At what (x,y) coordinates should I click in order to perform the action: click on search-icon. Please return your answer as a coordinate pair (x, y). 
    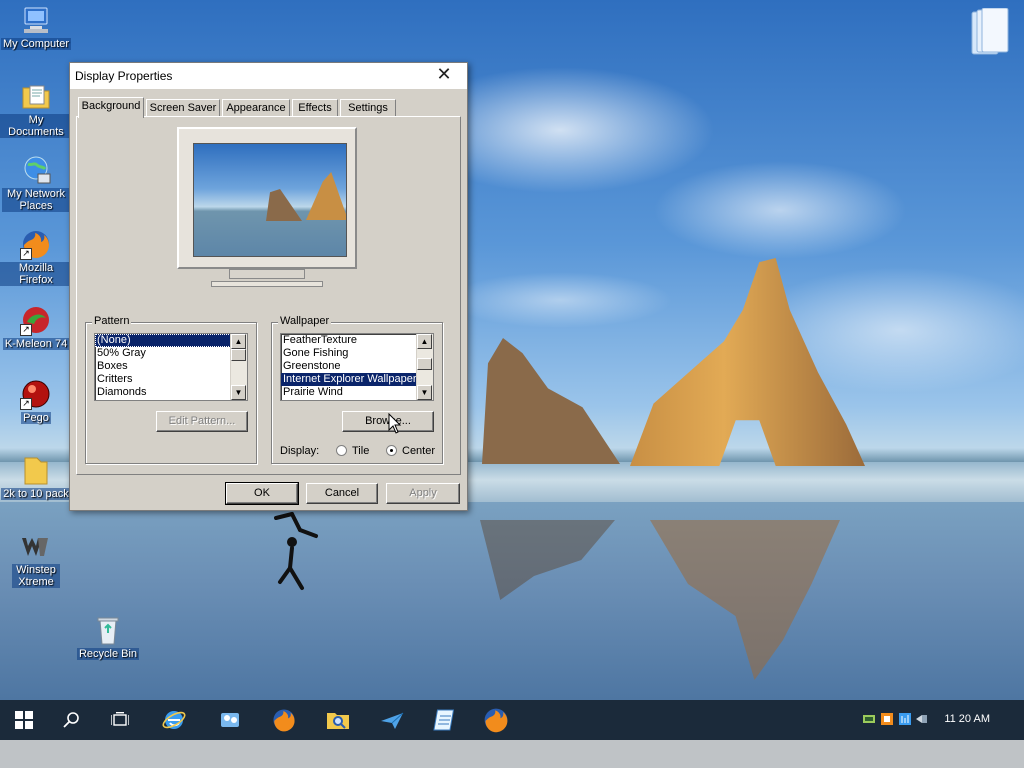
    Looking at the image, I should click on (71, 720).